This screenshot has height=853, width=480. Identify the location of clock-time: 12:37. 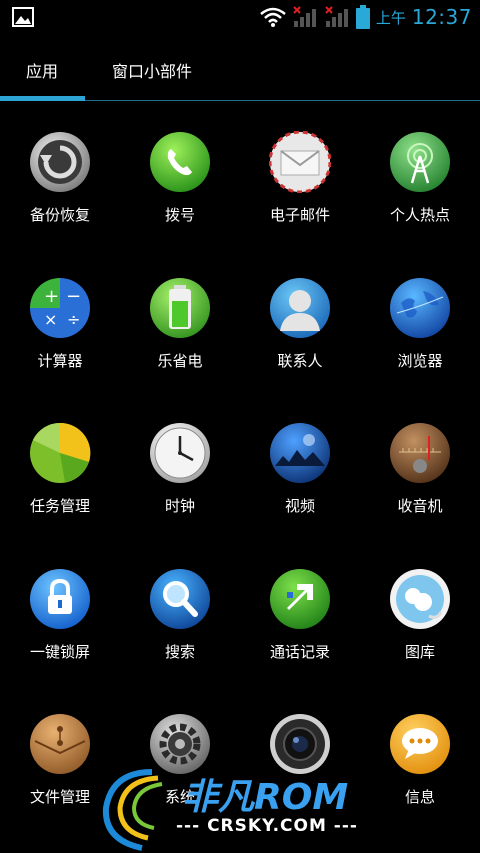
(441, 17).